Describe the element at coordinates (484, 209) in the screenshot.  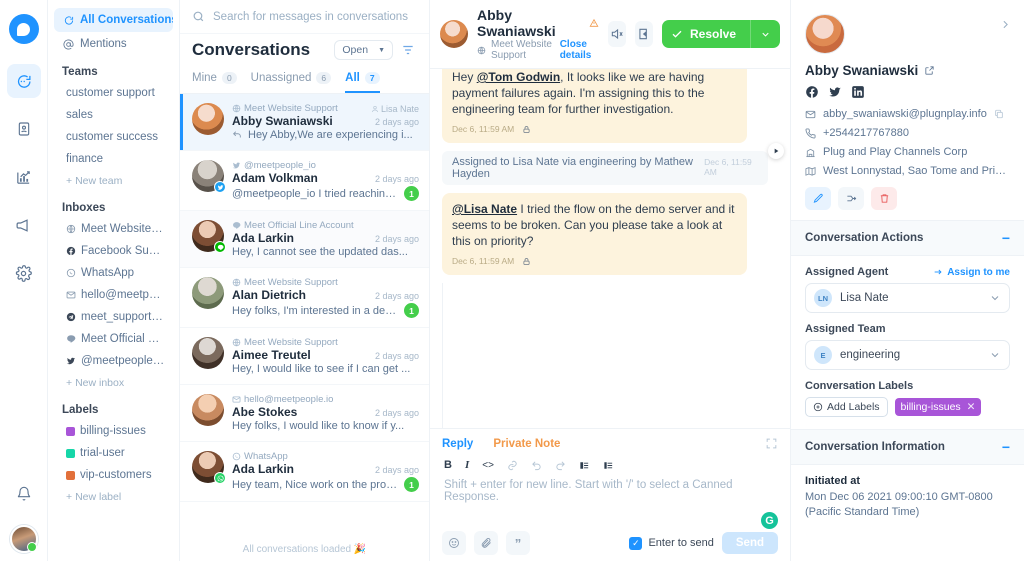
I see `mention: @Lisa Nate` at that location.